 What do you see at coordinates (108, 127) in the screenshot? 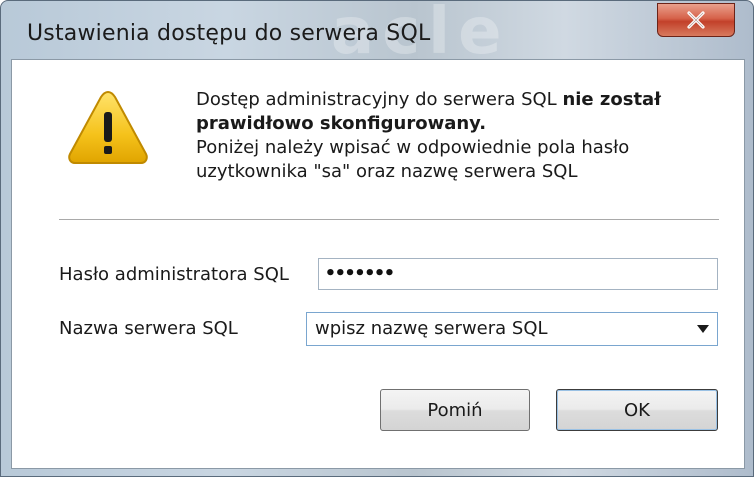
I see `warning-icon` at bounding box center [108, 127].